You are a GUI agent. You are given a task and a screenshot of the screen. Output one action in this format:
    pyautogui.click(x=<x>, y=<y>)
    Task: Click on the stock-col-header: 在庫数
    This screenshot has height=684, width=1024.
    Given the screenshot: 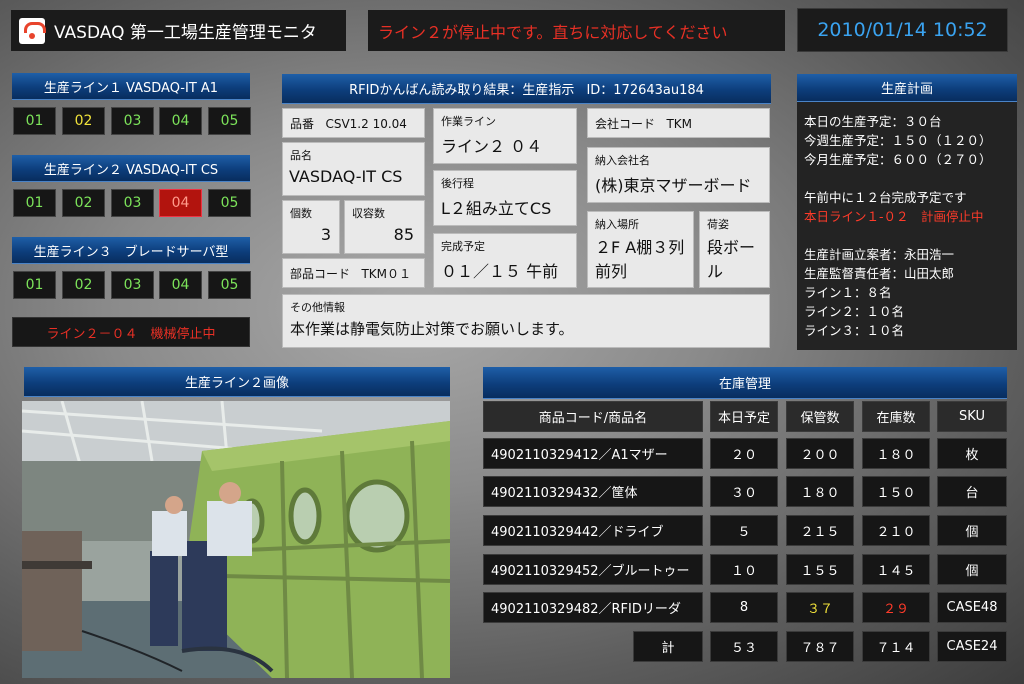 What is the action you would take?
    pyautogui.click(x=896, y=416)
    